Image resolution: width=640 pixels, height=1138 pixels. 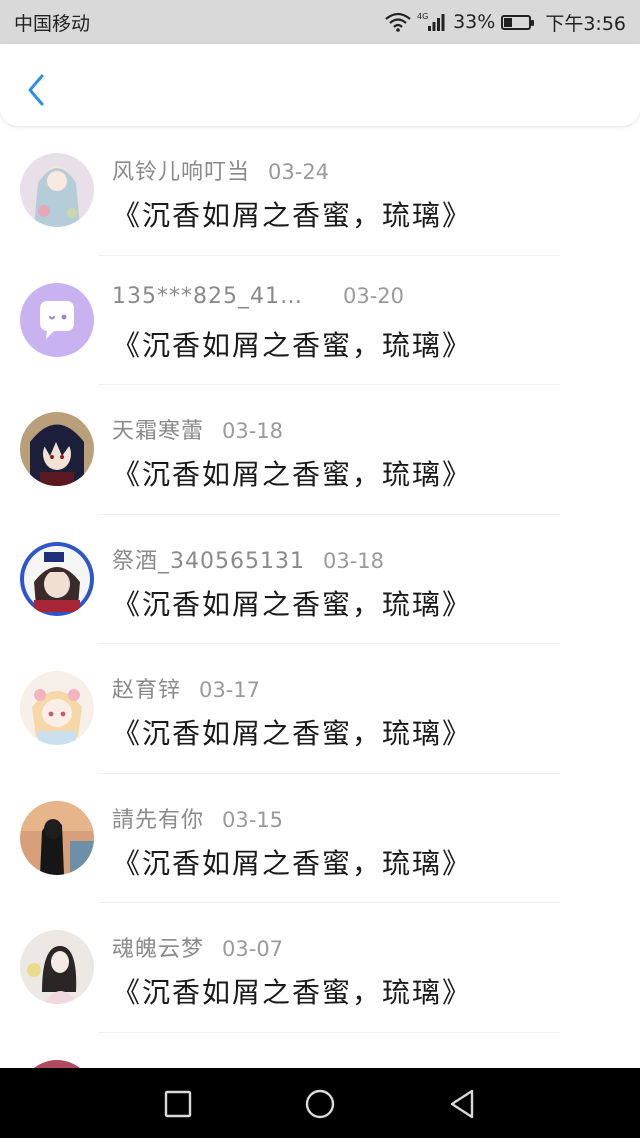 I want to click on comment-date: 03-15, so click(x=253, y=819).